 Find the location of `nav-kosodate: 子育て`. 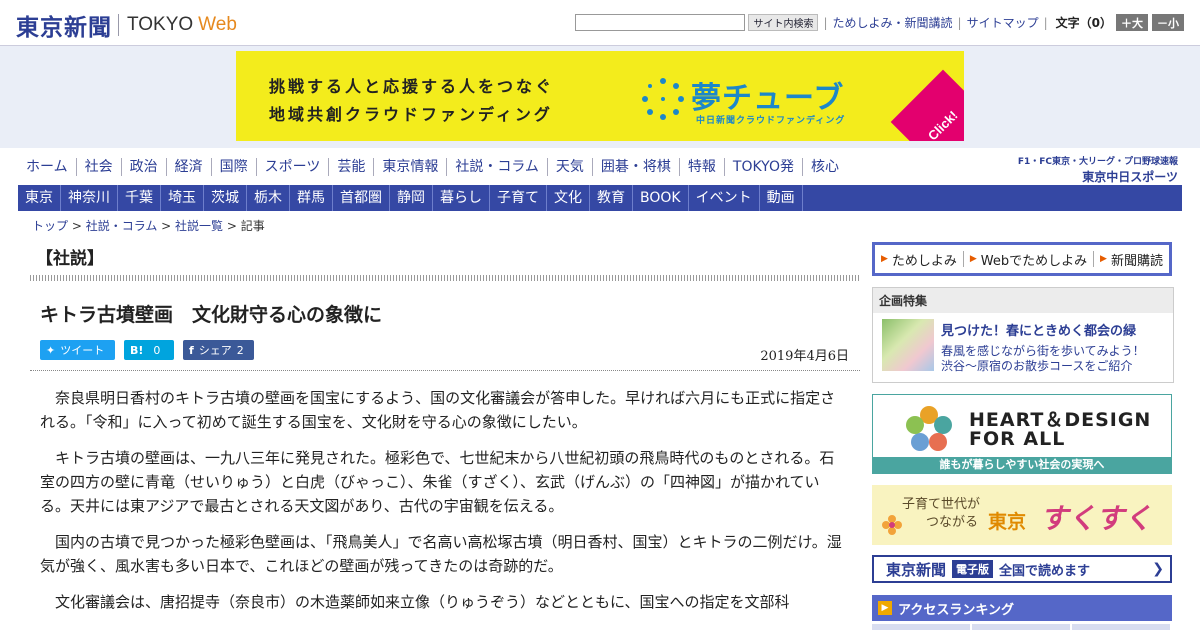

nav-kosodate: 子育て is located at coordinates (518, 198).